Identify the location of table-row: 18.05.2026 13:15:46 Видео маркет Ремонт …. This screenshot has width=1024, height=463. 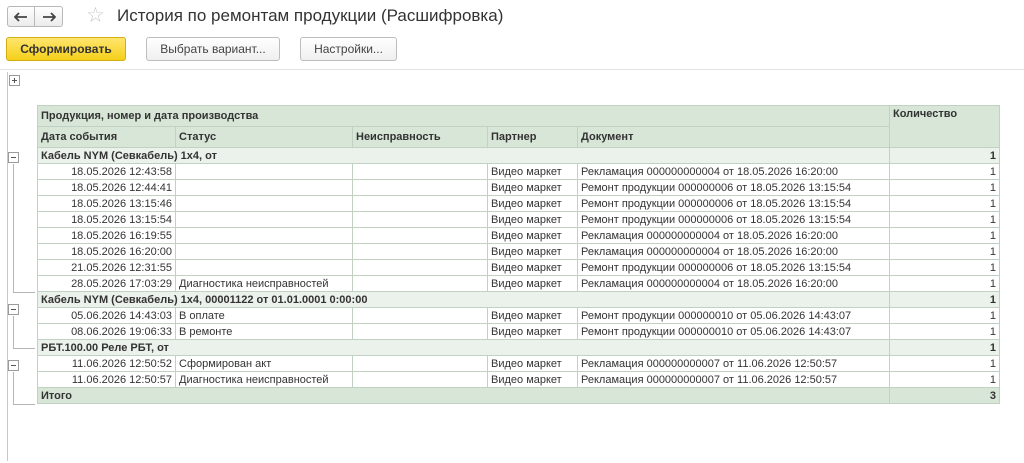
(519, 203).